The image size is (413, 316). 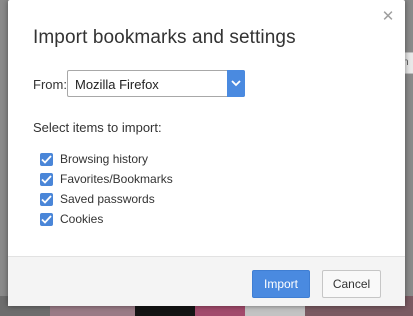 What do you see at coordinates (46, 159) in the screenshot?
I see `checkbox-browsing-history` at bounding box center [46, 159].